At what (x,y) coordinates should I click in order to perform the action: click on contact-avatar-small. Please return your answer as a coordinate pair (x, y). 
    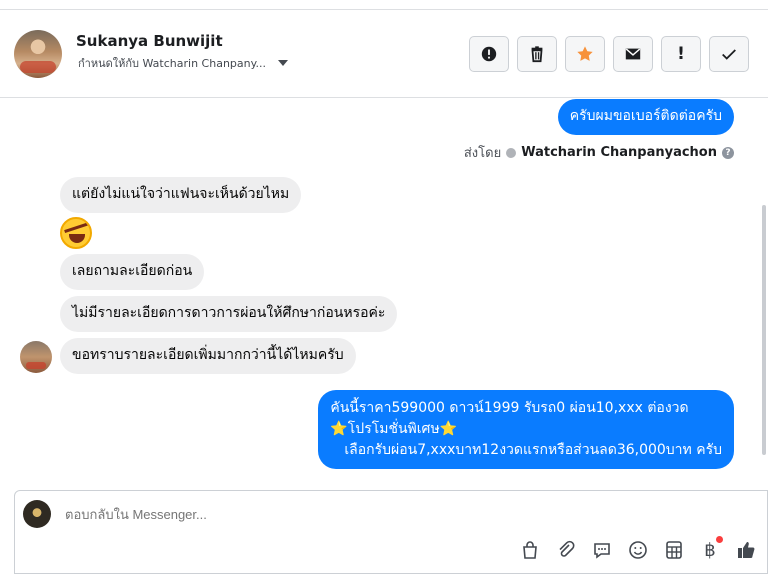
    Looking at the image, I should click on (36, 357).